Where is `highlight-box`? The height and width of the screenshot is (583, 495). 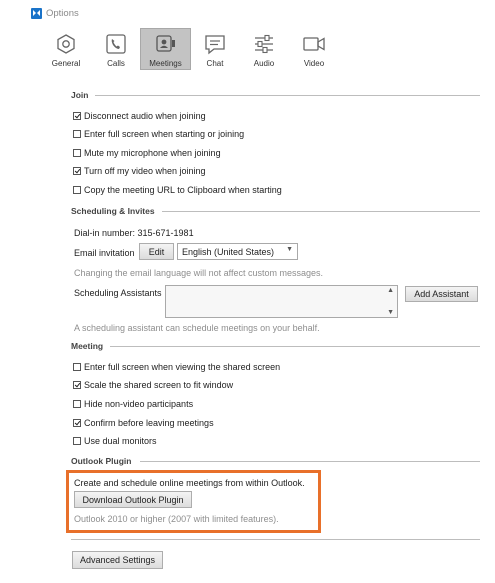 highlight-box is located at coordinates (193, 501).